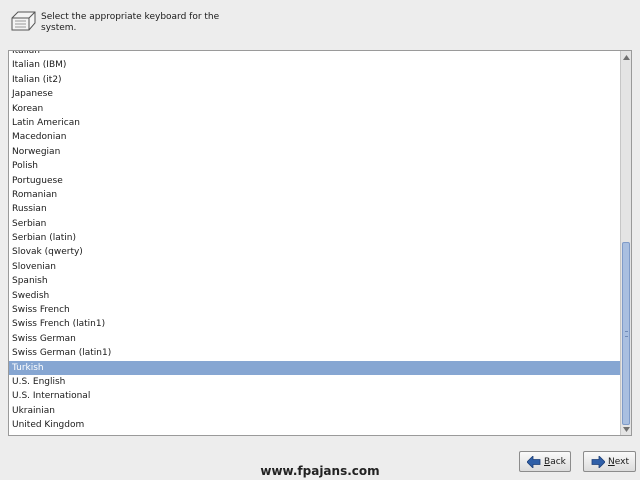  I want to click on list-item: Italian (it2), so click(315, 80).